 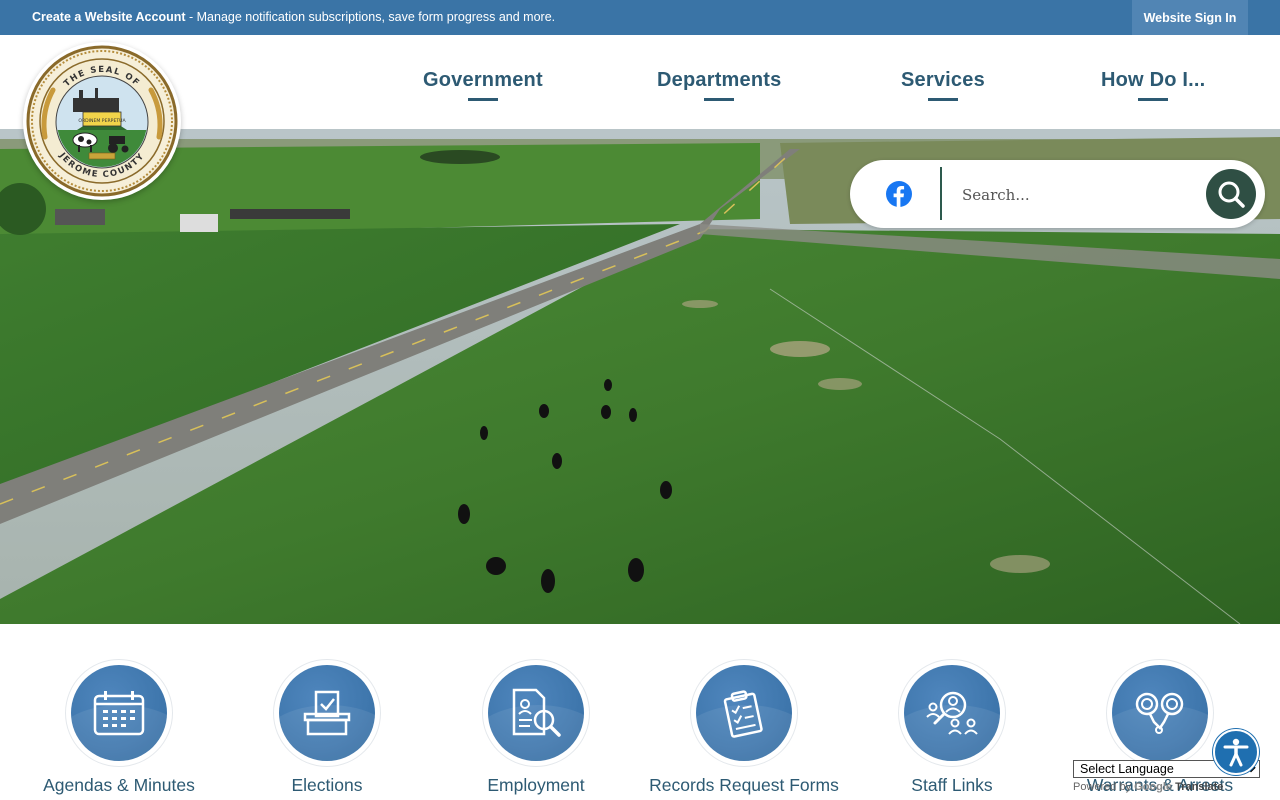 I want to click on ballot-box-icon, so click(x=327, y=713).